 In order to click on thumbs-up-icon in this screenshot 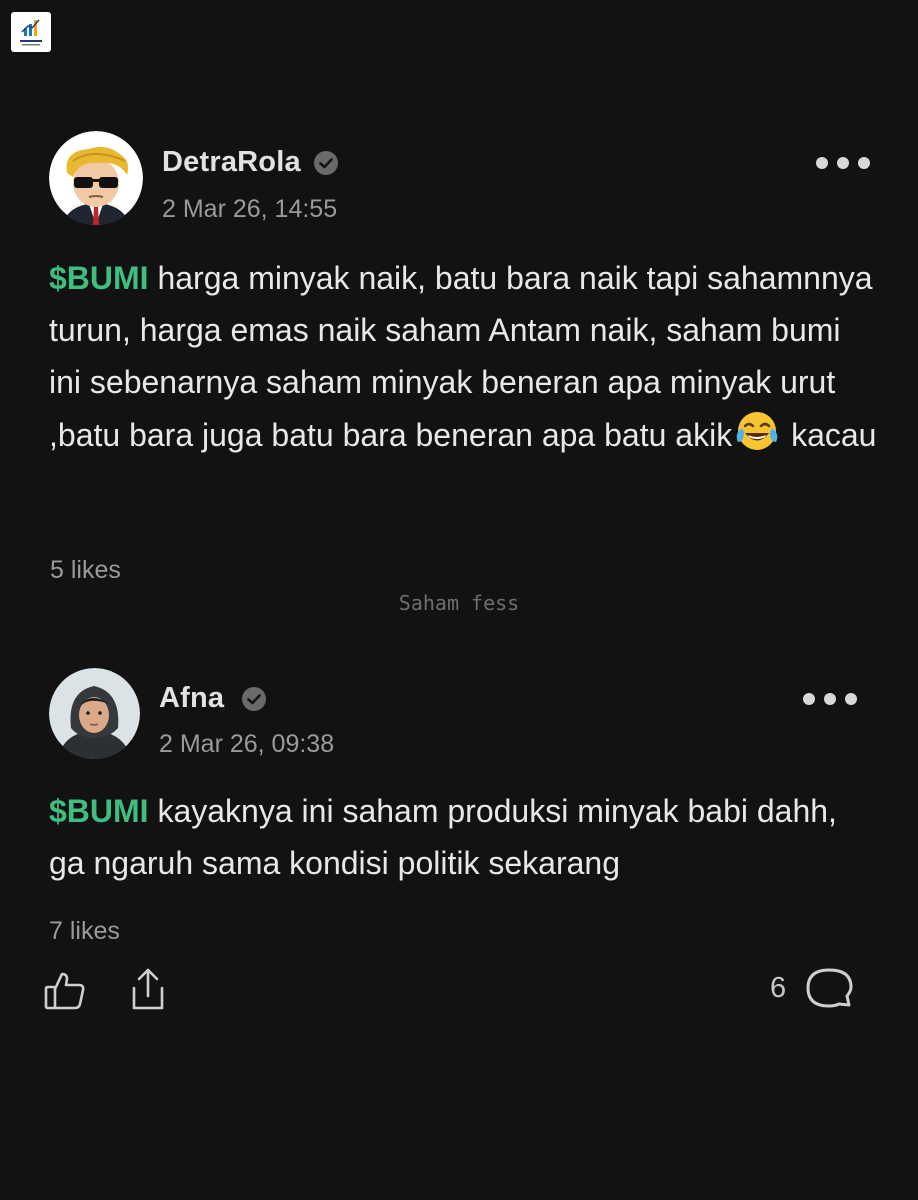, I will do `click(65, 990)`.